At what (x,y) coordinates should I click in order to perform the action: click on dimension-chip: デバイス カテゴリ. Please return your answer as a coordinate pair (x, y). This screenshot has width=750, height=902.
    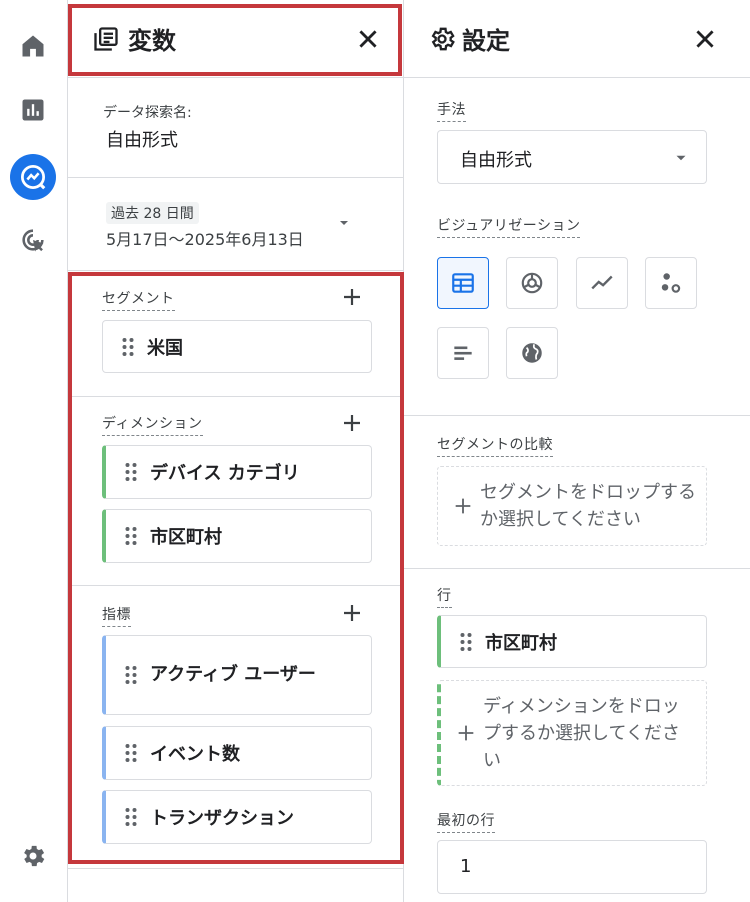
    Looking at the image, I should click on (237, 472).